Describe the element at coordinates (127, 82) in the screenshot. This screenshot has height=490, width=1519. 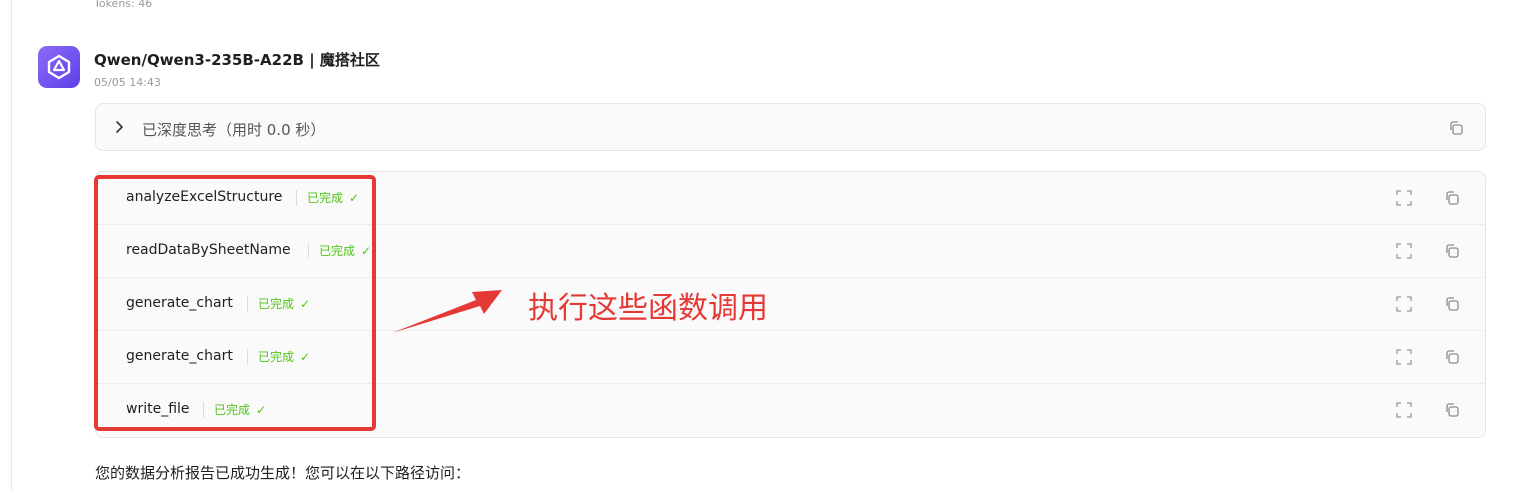
I see `message-timestamp: 05/05 14:43` at that location.